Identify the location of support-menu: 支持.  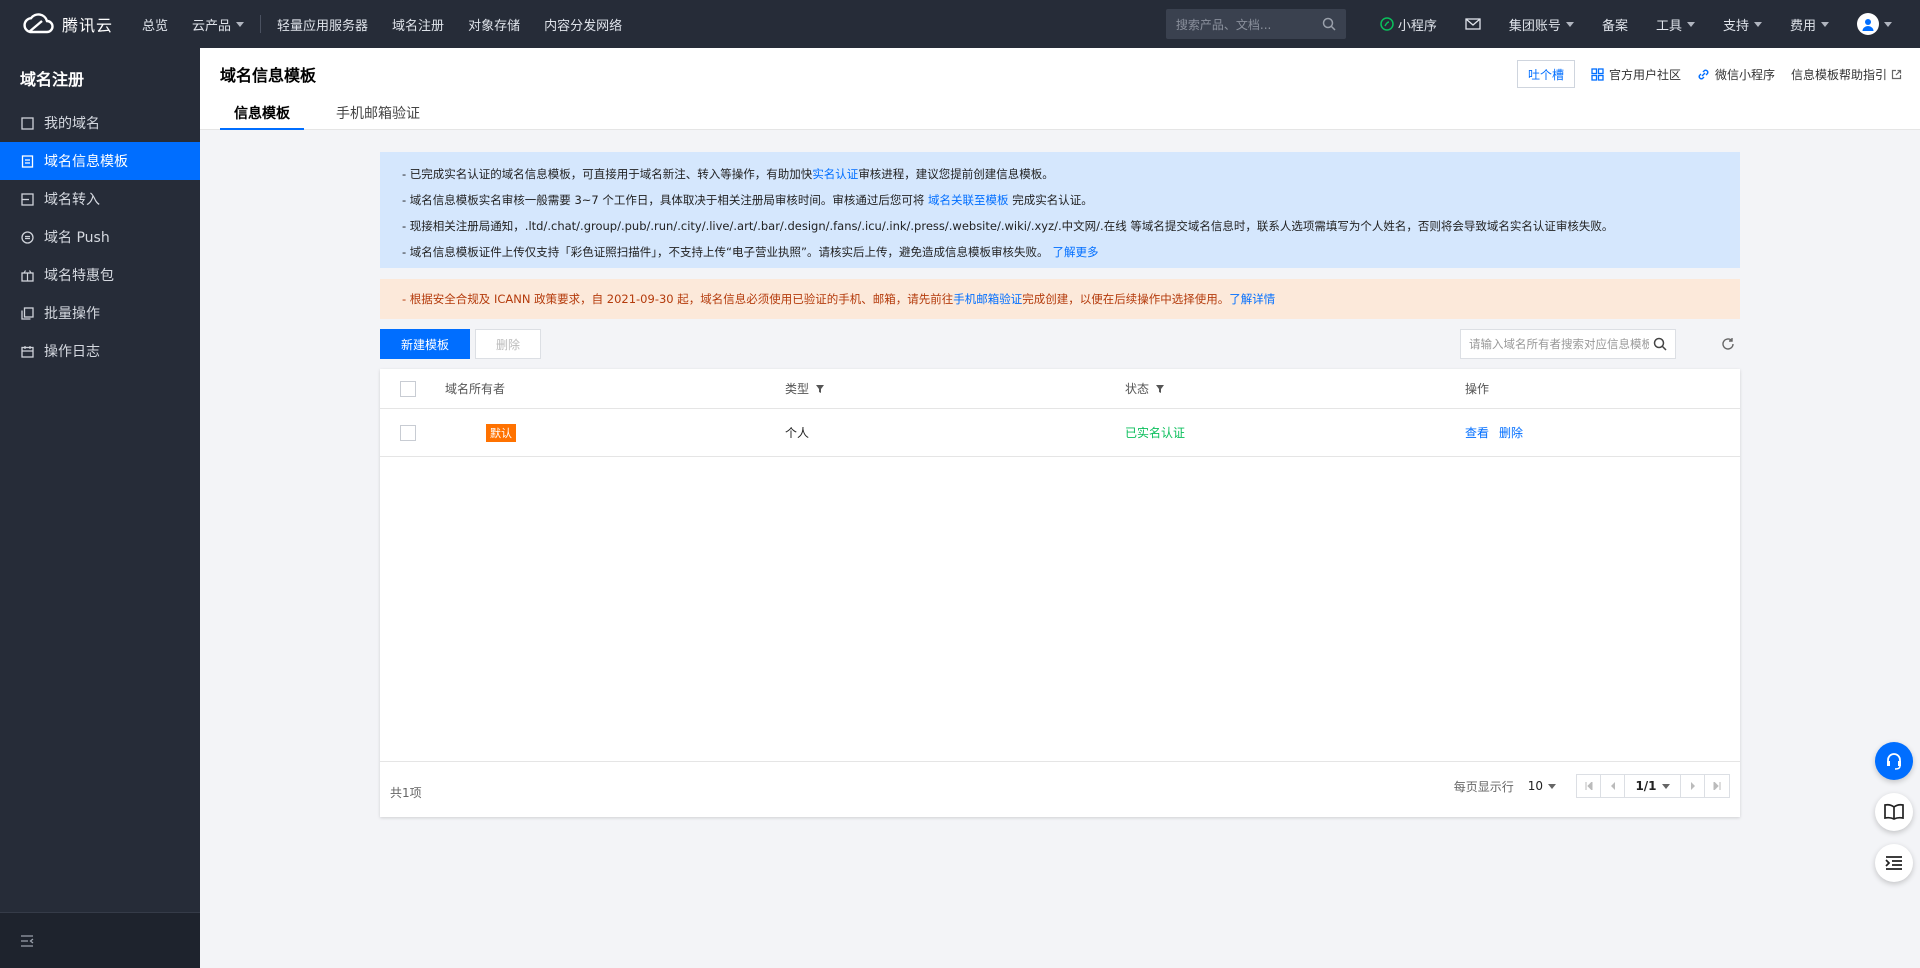
(1742, 24).